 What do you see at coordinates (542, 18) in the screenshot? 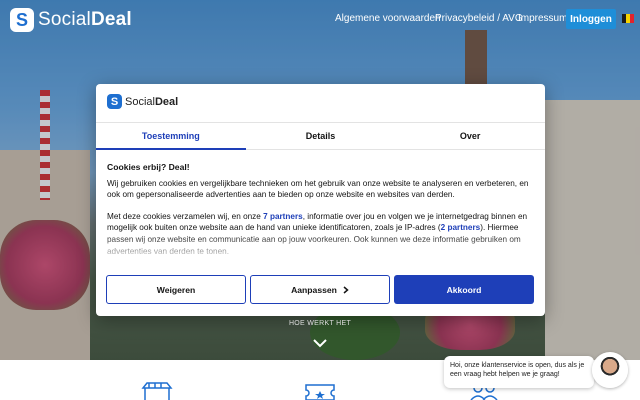
I see `nav-link-impressum: Impressum` at bounding box center [542, 18].